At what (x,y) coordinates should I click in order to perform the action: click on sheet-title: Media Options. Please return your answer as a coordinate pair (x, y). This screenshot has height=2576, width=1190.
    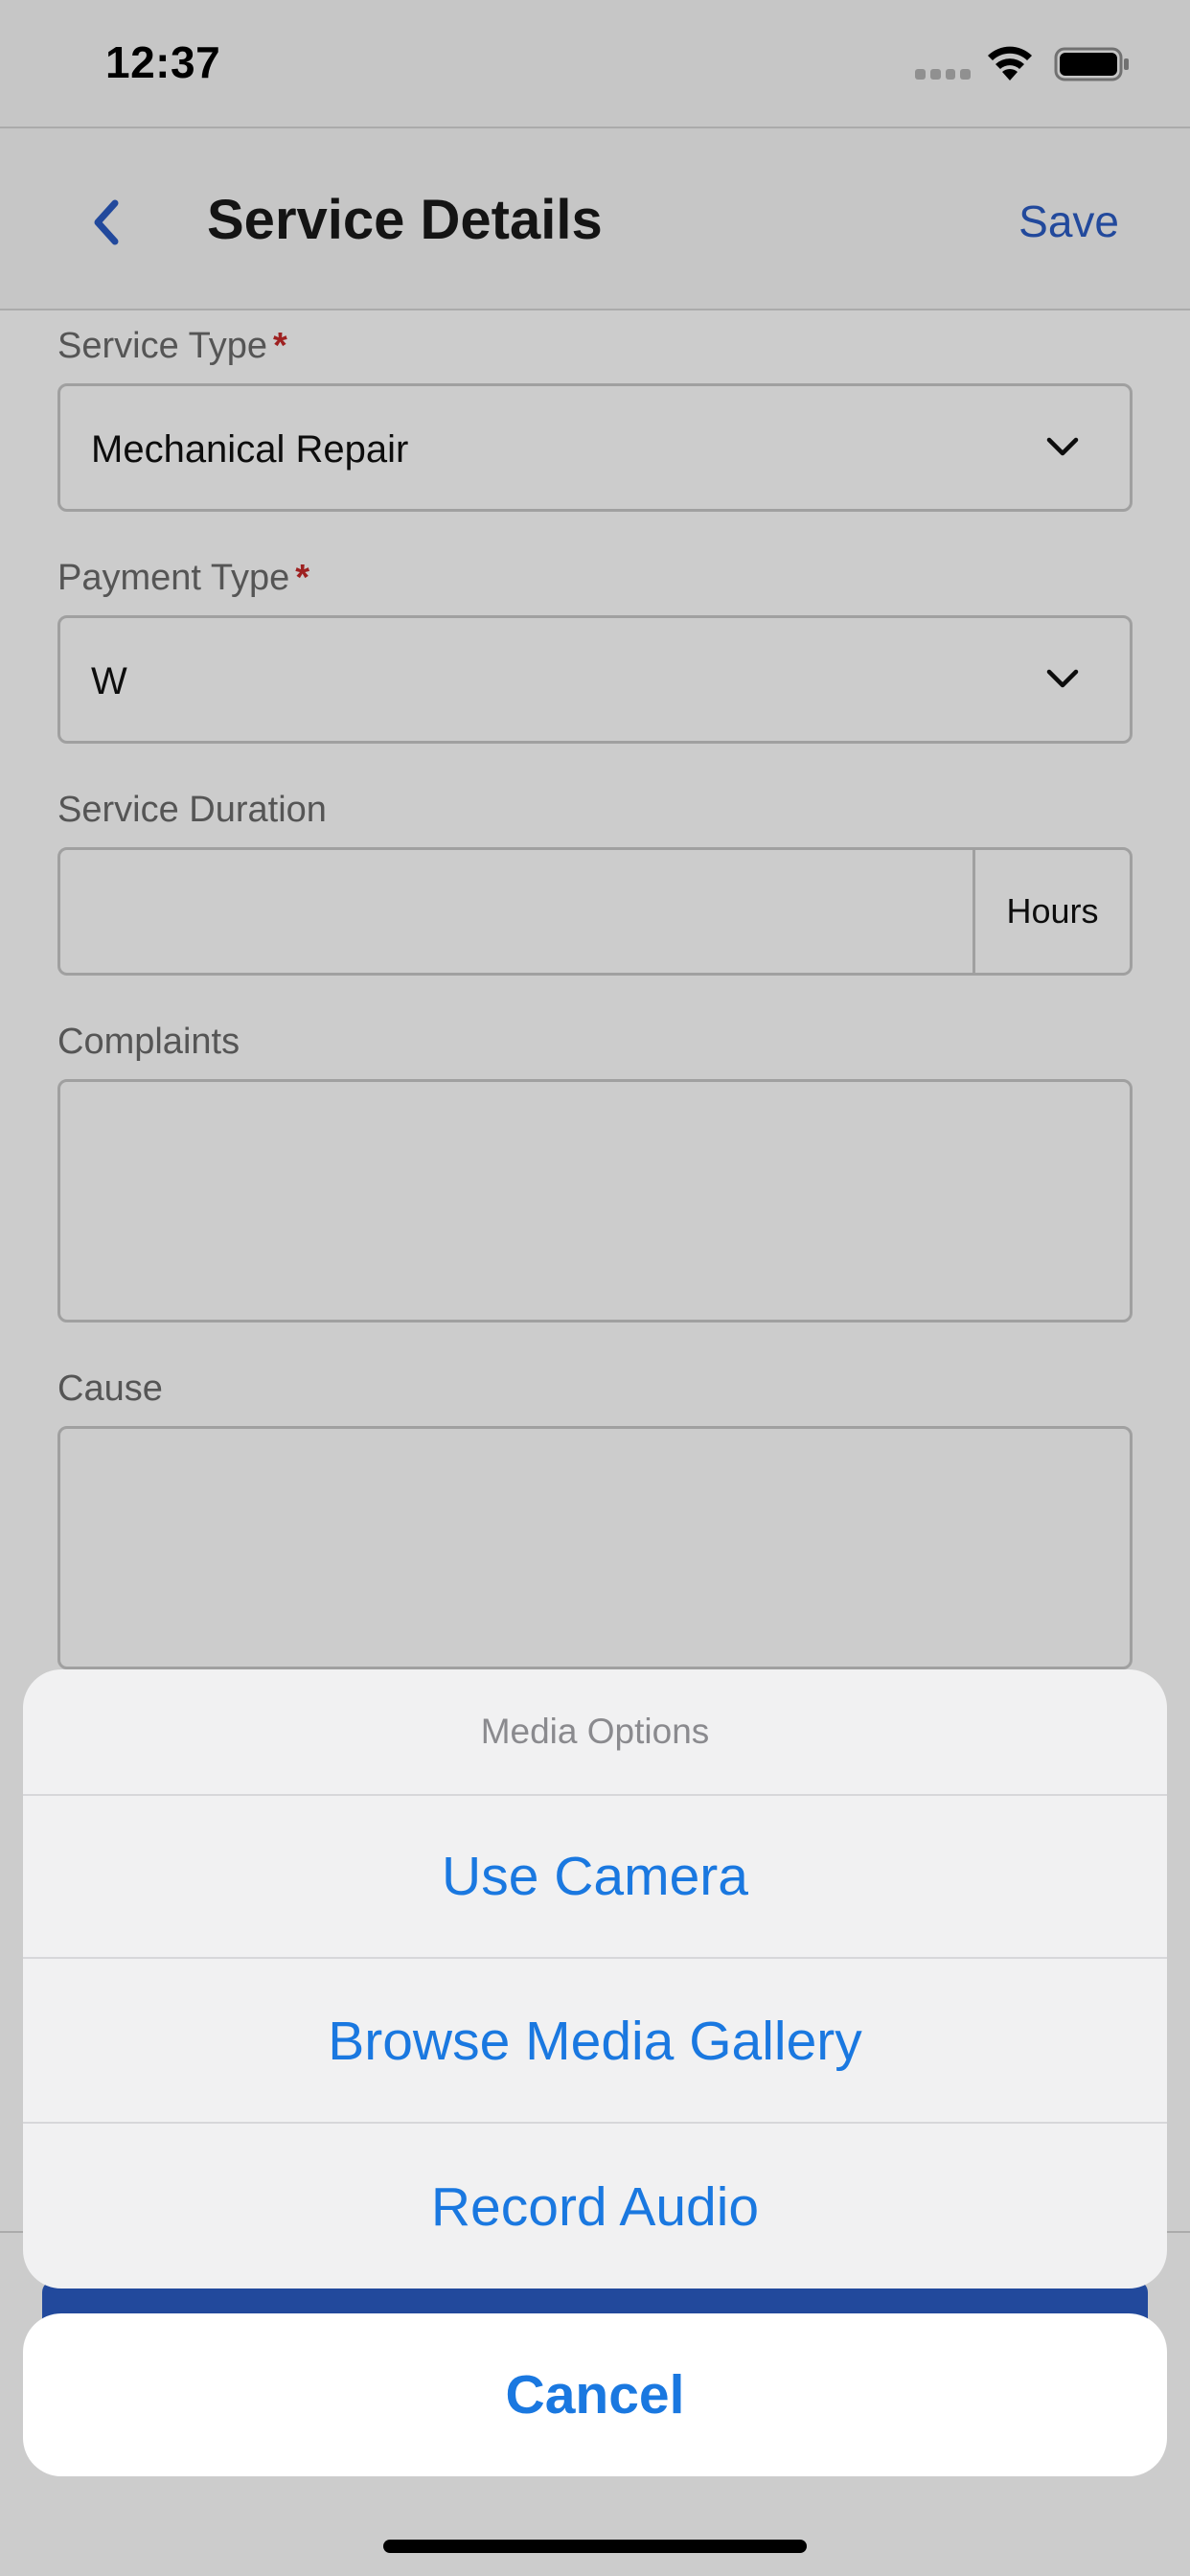
    Looking at the image, I should click on (595, 1732).